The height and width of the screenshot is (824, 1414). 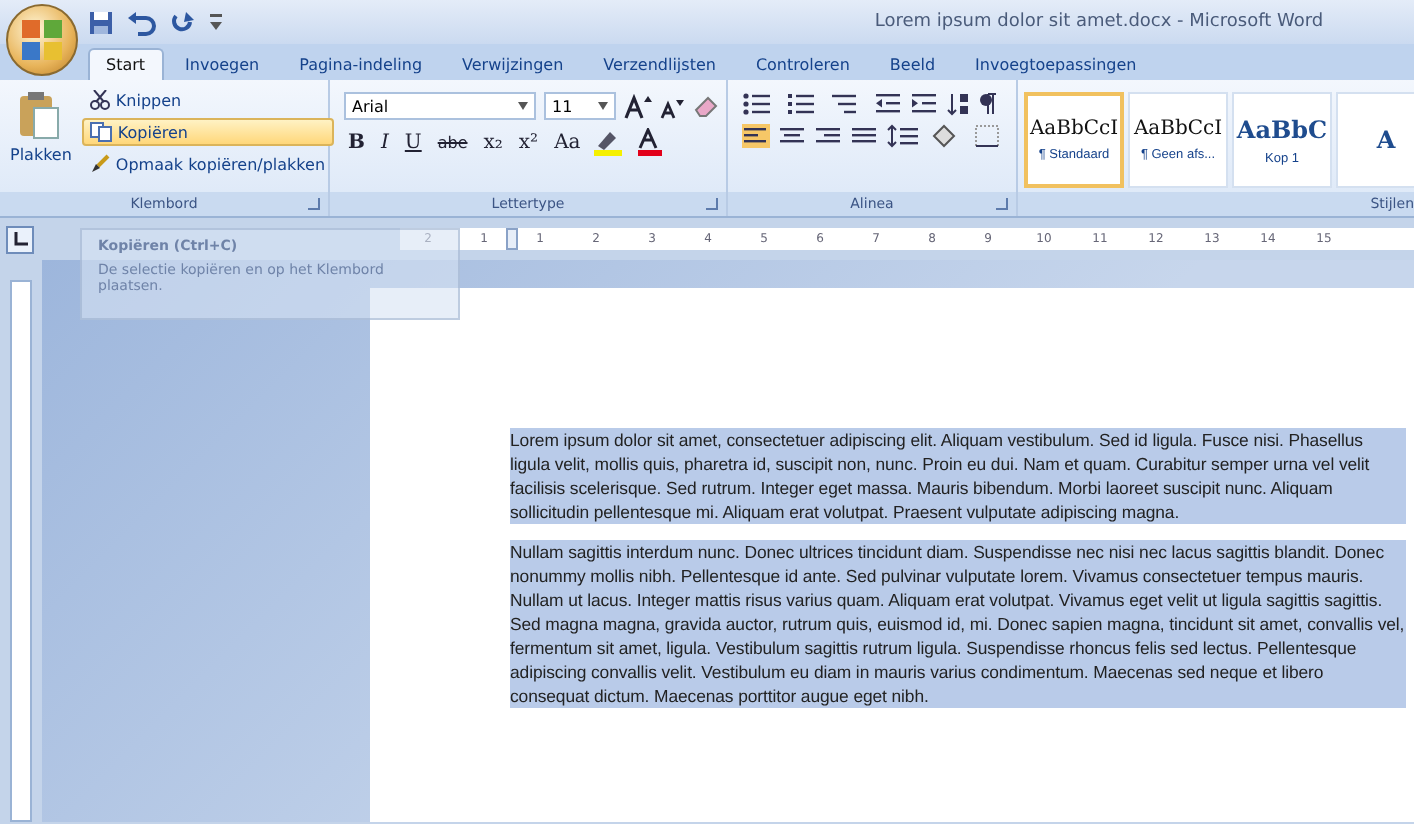 What do you see at coordinates (756, 136) in the screenshot?
I see `align-left-icon` at bounding box center [756, 136].